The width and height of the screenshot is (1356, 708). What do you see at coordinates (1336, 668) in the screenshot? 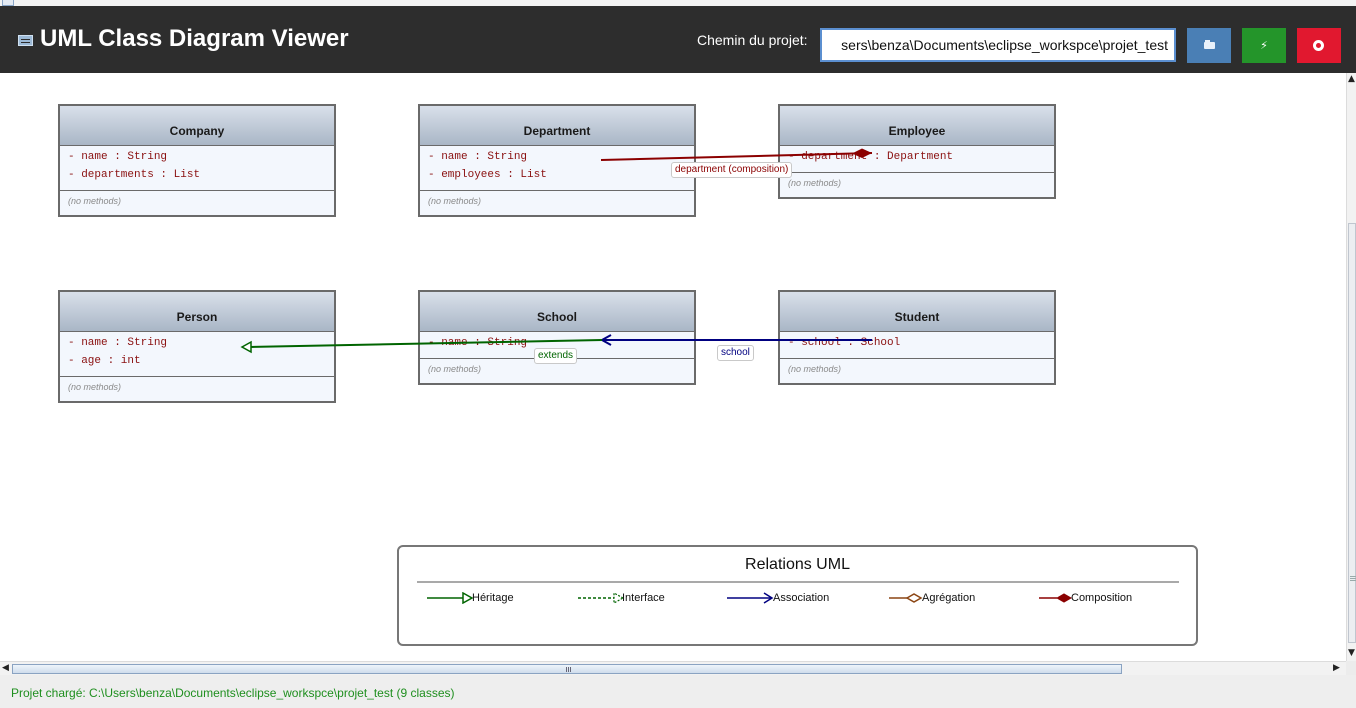
I see `scroll-right-arrow-icon: ▶` at bounding box center [1336, 668].